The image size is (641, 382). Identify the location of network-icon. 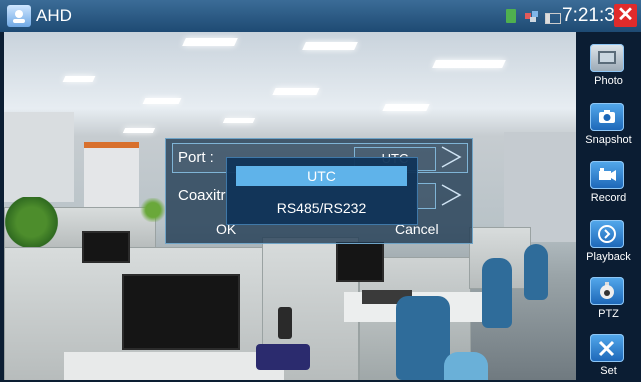
(531, 16).